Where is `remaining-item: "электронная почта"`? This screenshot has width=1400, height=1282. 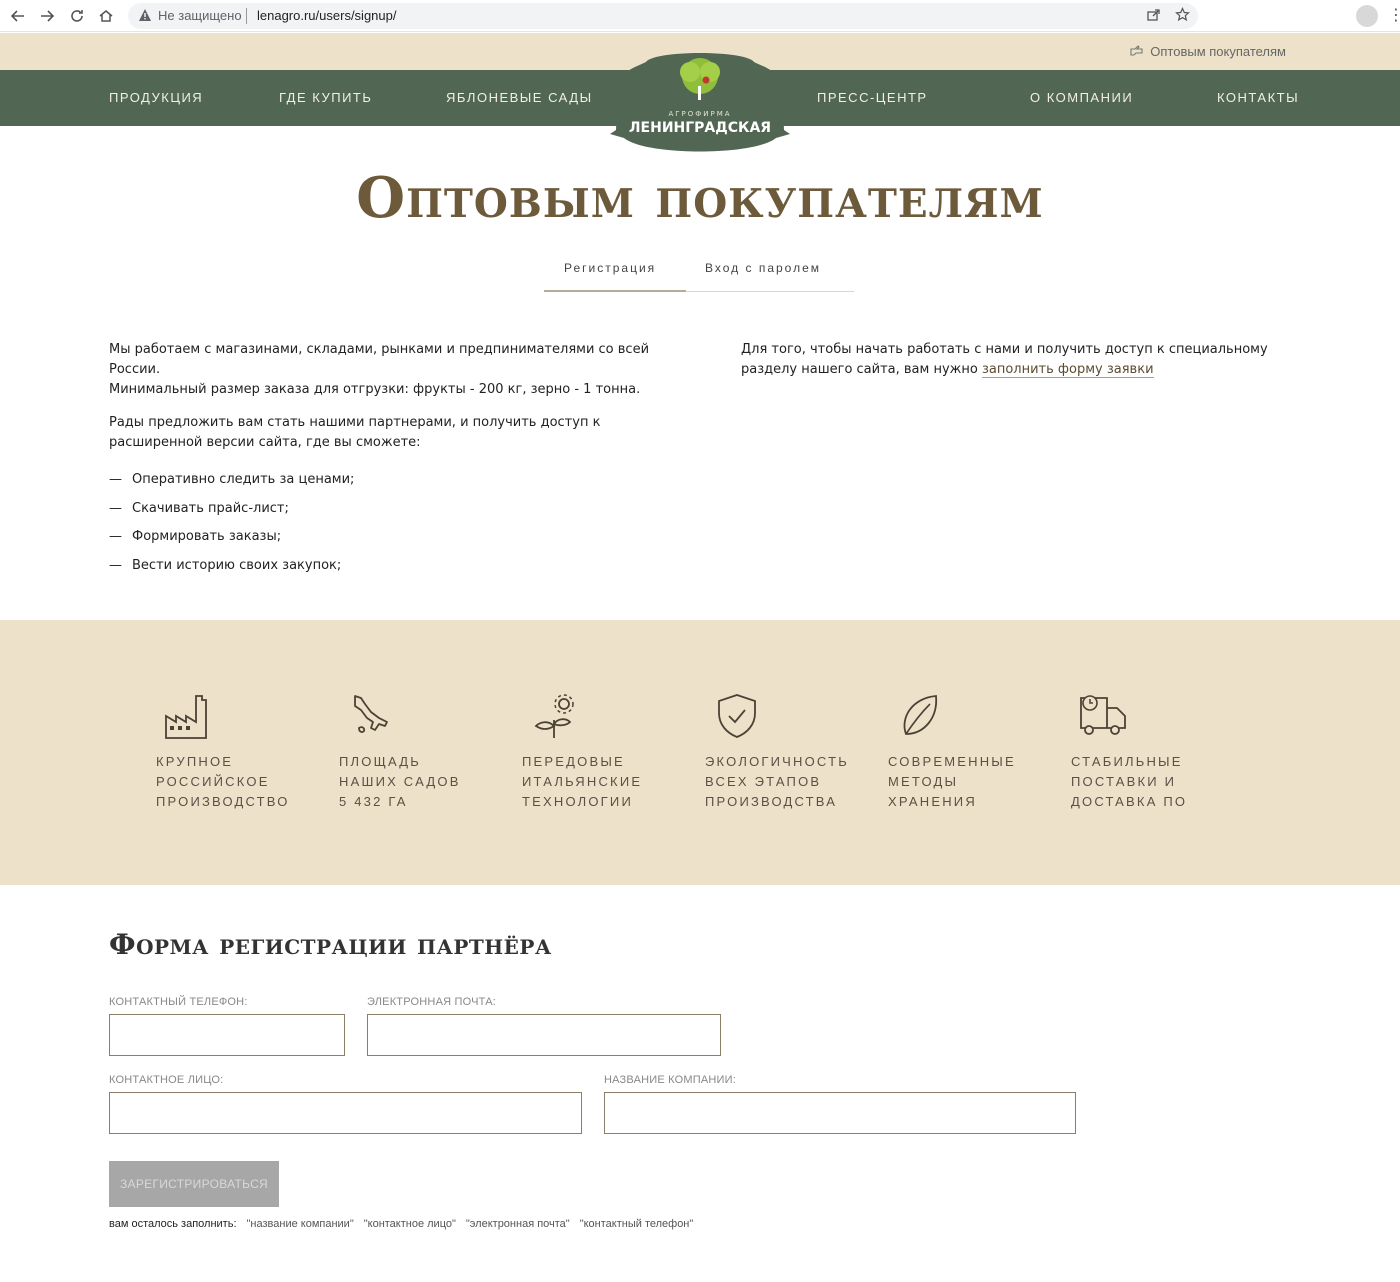 remaining-item: "электронная почта" is located at coordinates (517, 1224).